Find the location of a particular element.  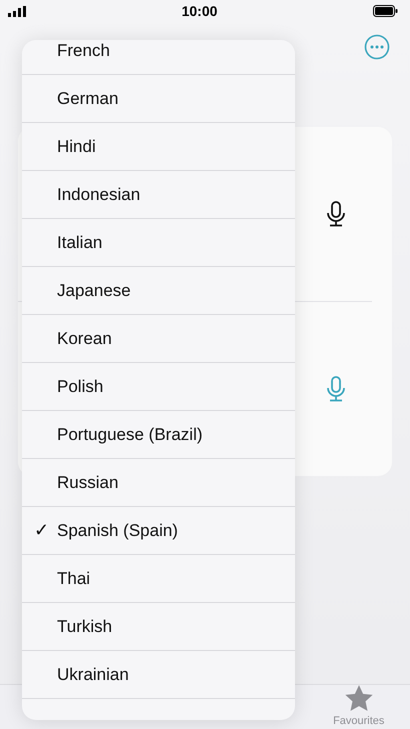

language-option: Turkish is located at coordinates (158, 627).